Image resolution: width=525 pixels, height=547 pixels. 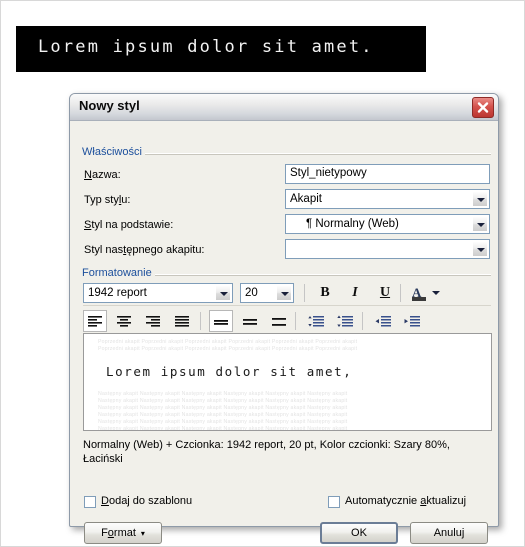 I want to click on format-button: Format ▾, so click(x=123, y=533).